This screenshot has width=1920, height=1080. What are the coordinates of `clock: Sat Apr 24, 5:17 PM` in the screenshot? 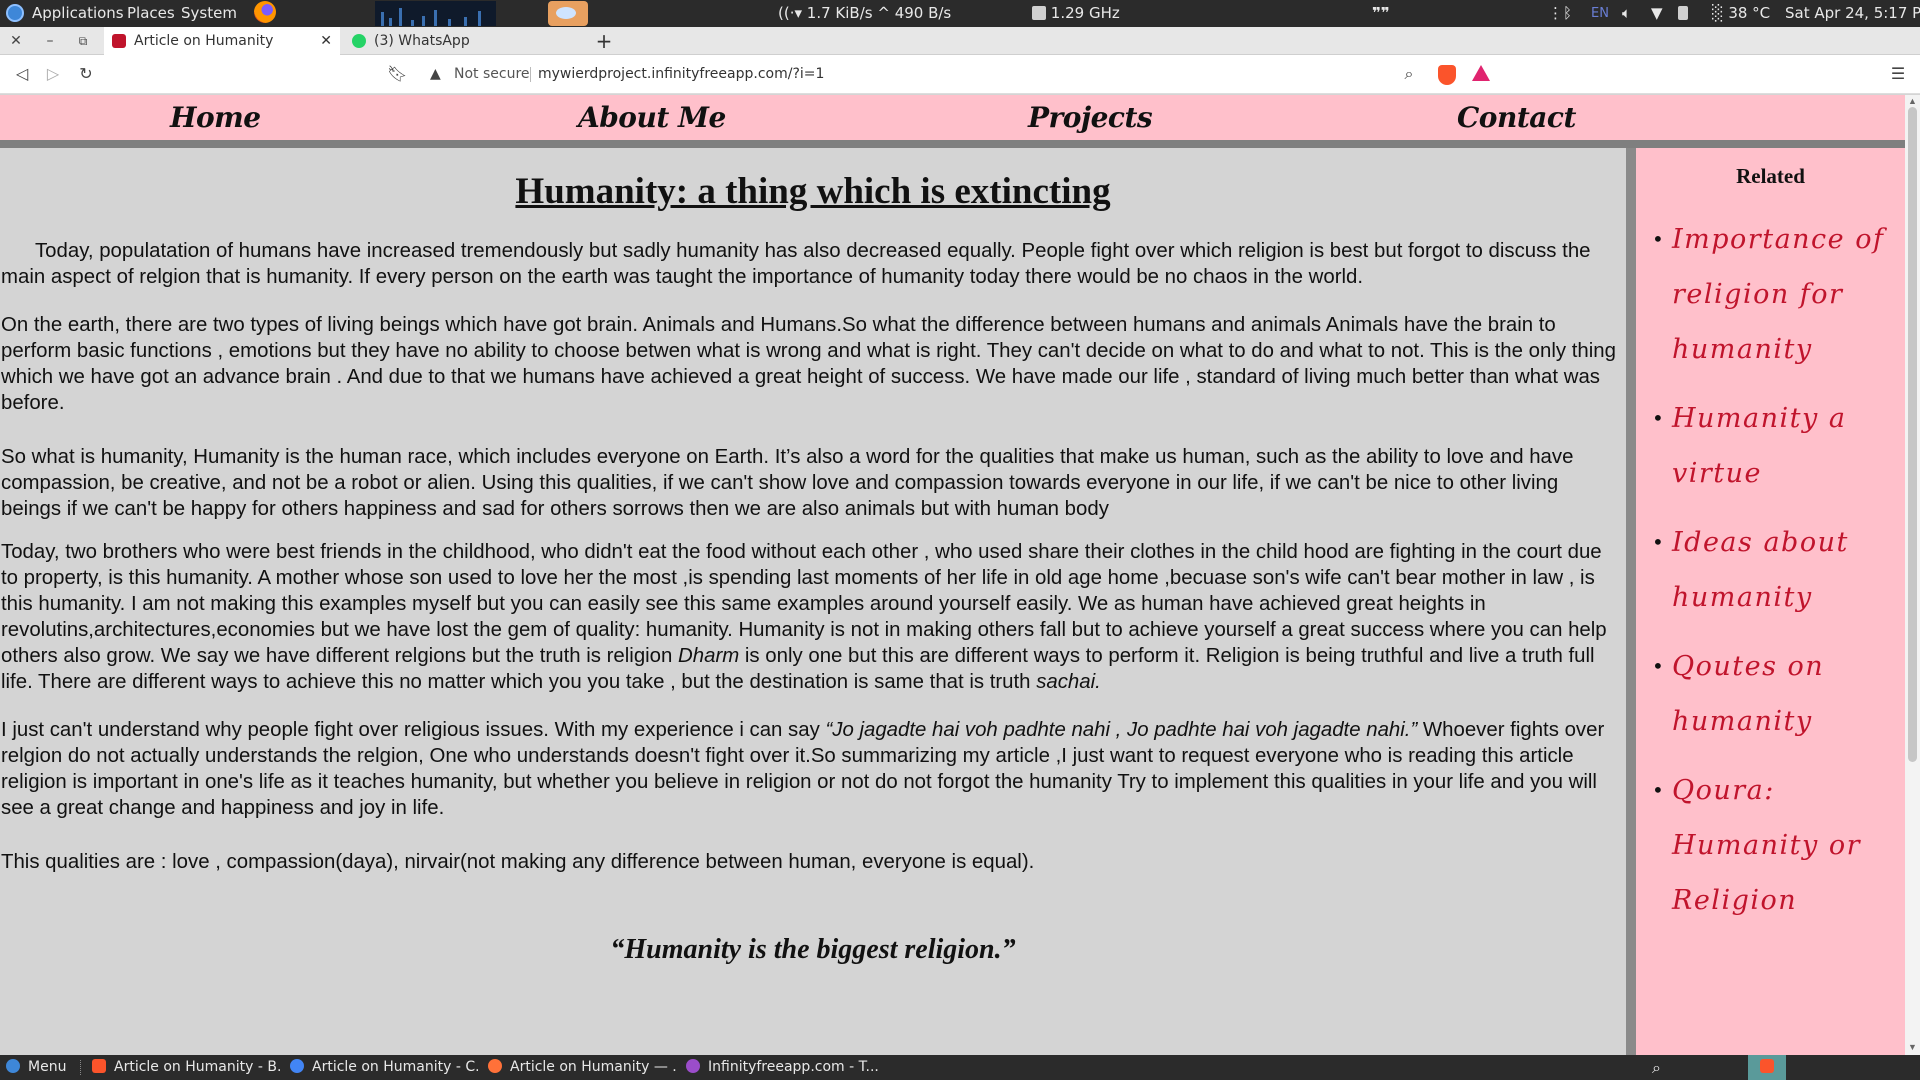 It's located at (1852, 13).